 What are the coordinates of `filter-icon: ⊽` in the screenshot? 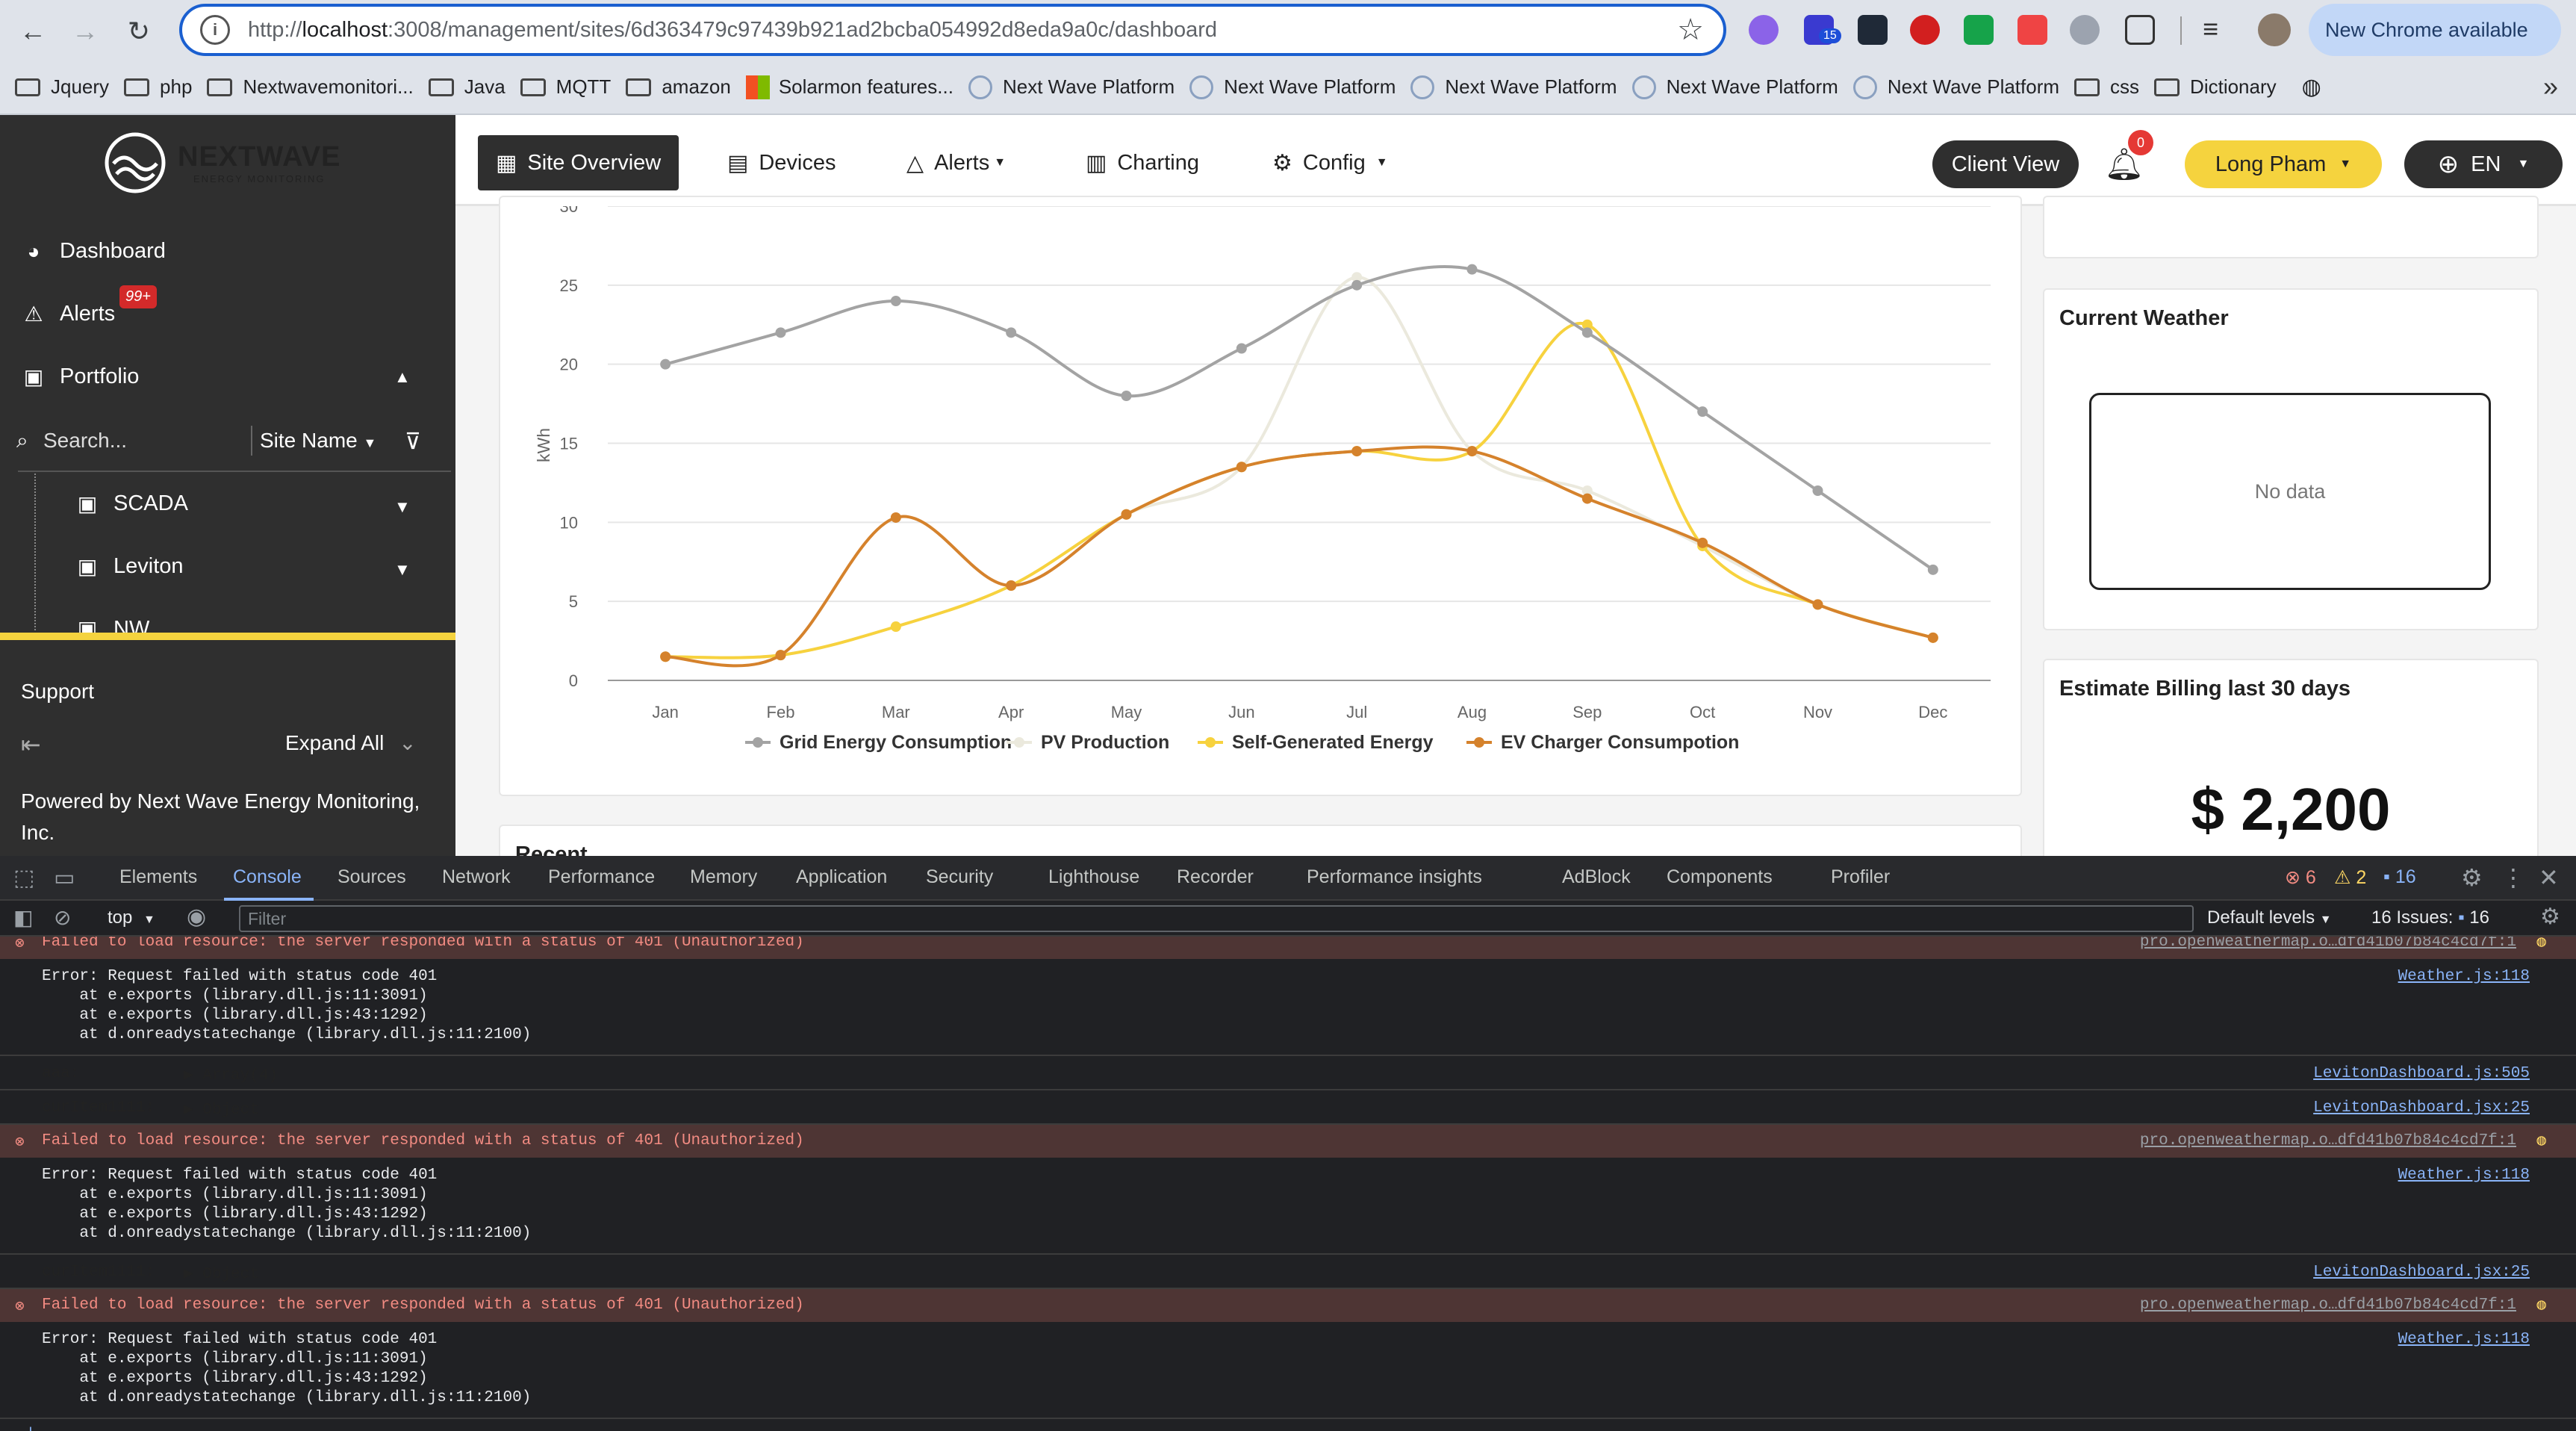 It's located at (413, 442).